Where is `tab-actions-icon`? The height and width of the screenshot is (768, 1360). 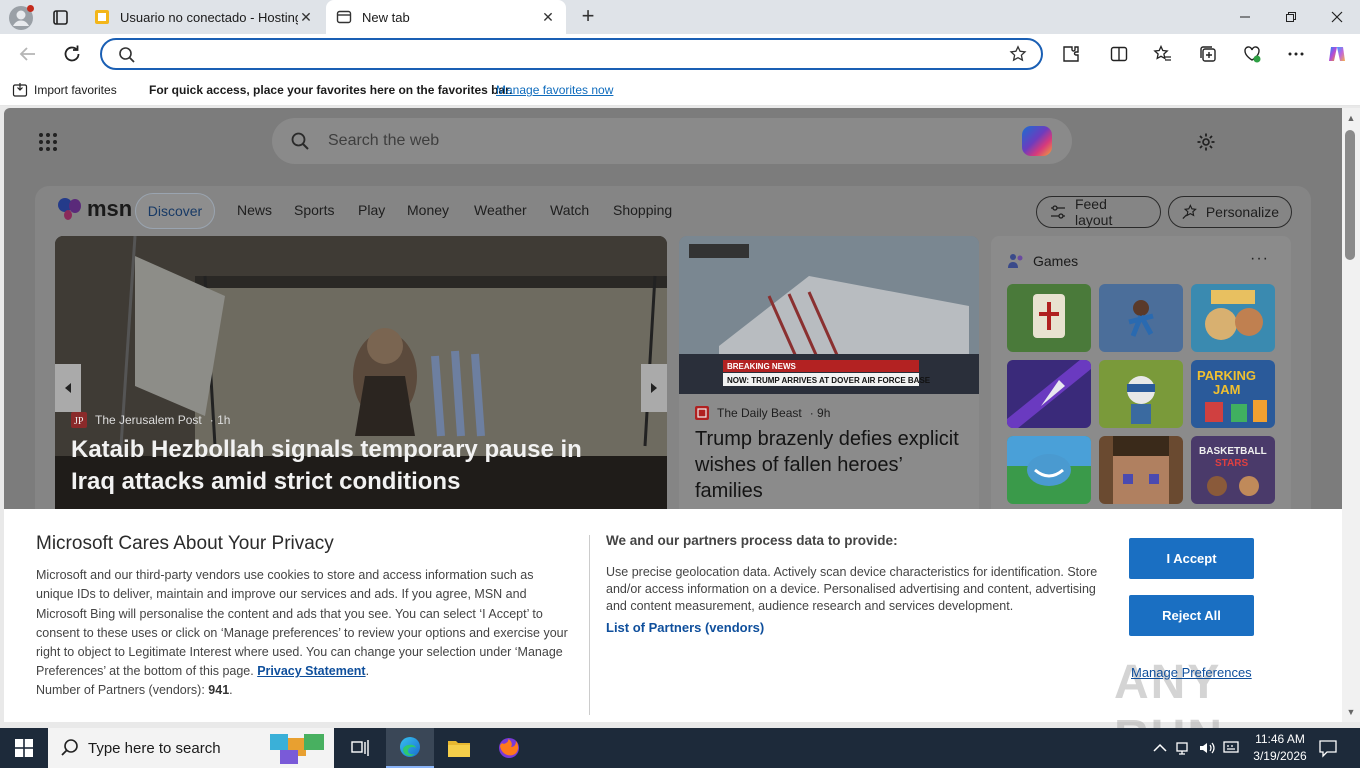
tab-actions-icon is located at coordinates (60, 18).